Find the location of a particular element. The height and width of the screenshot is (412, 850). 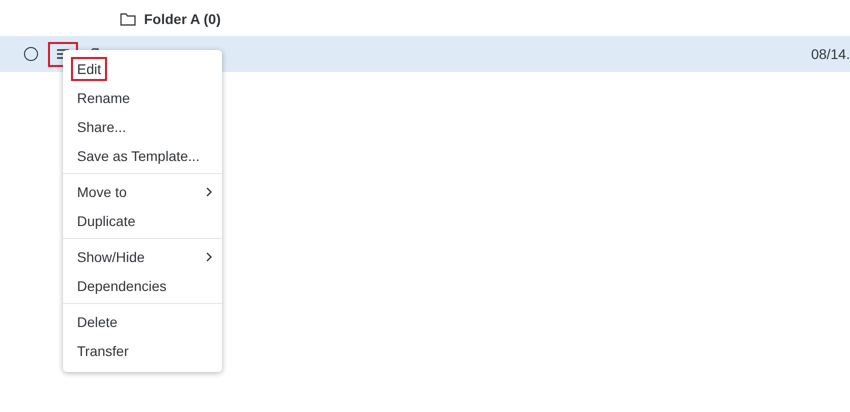

menu-item: Move to is located at coordinates (102, 192).